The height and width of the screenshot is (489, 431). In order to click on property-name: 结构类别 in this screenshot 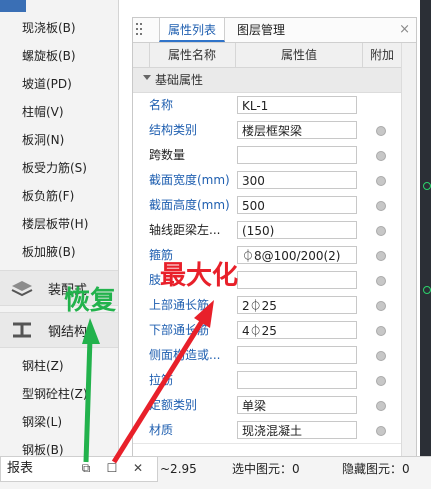, I will do `click(173, 130)`.